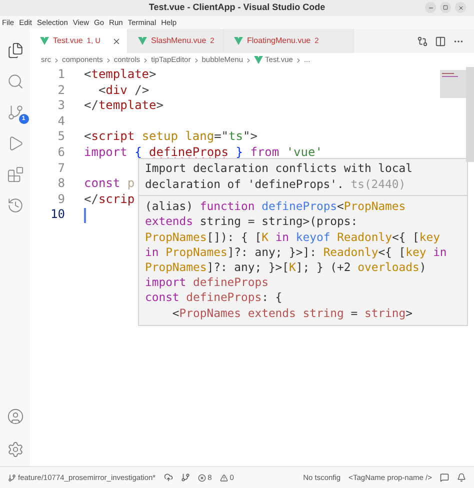 The height and width of the screenshot is (488, 474). I want to click on cloud-icon, so click(168, 477).